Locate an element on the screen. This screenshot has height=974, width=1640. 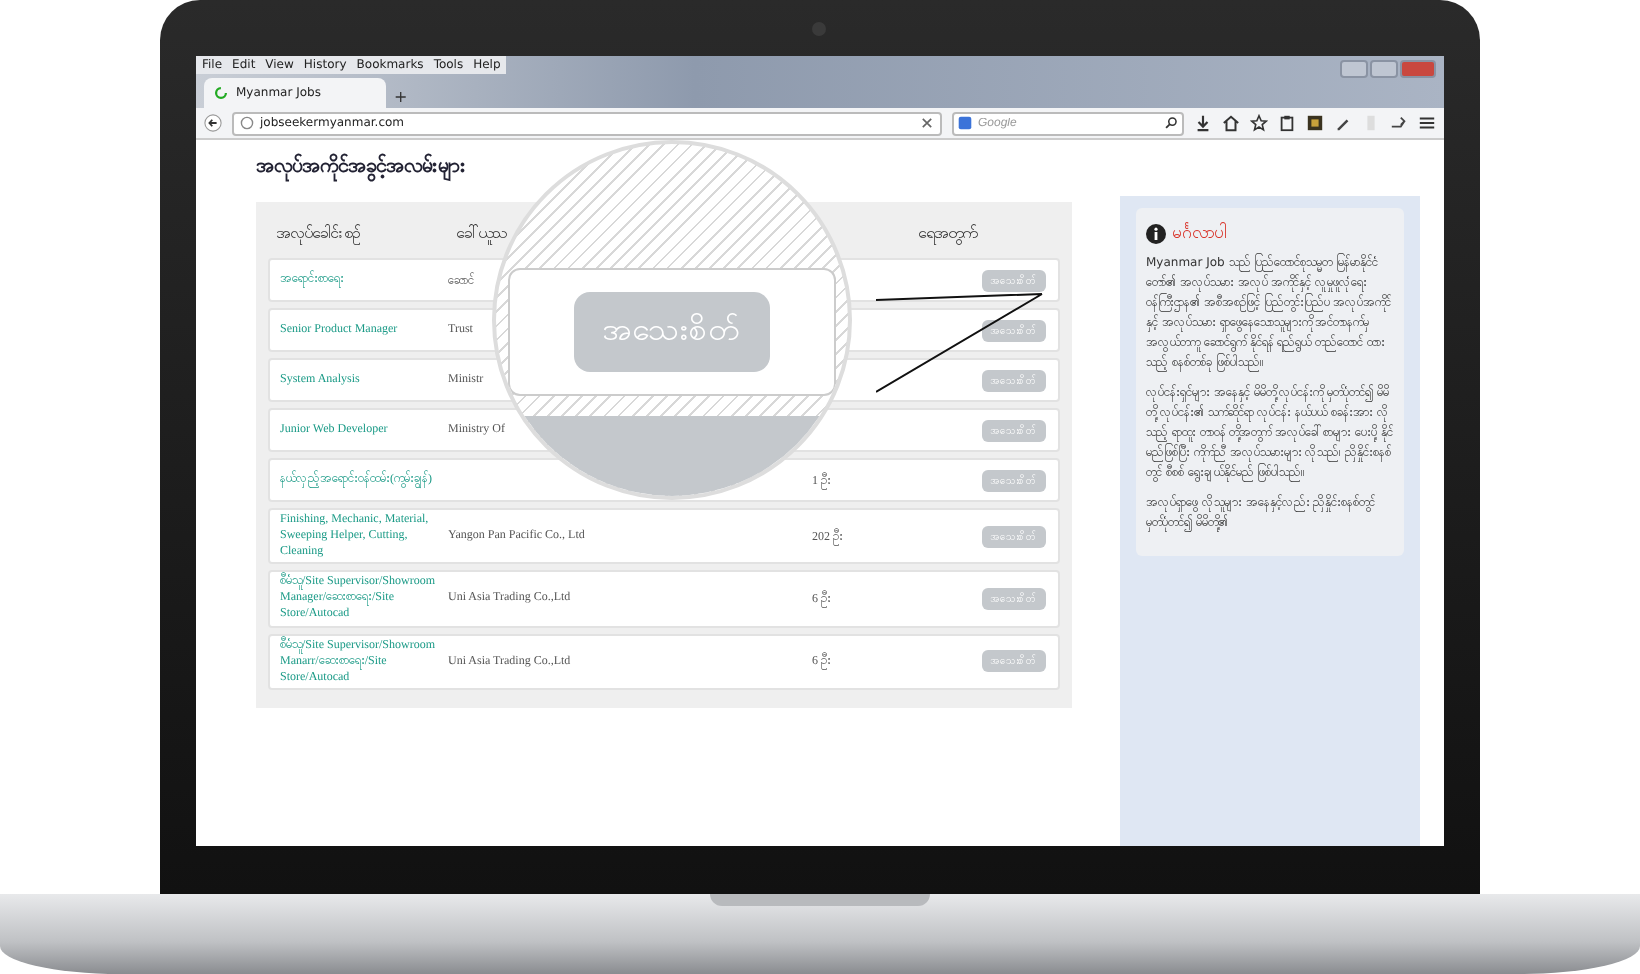
clipboard-icon is located at coordinates (1287, 123).